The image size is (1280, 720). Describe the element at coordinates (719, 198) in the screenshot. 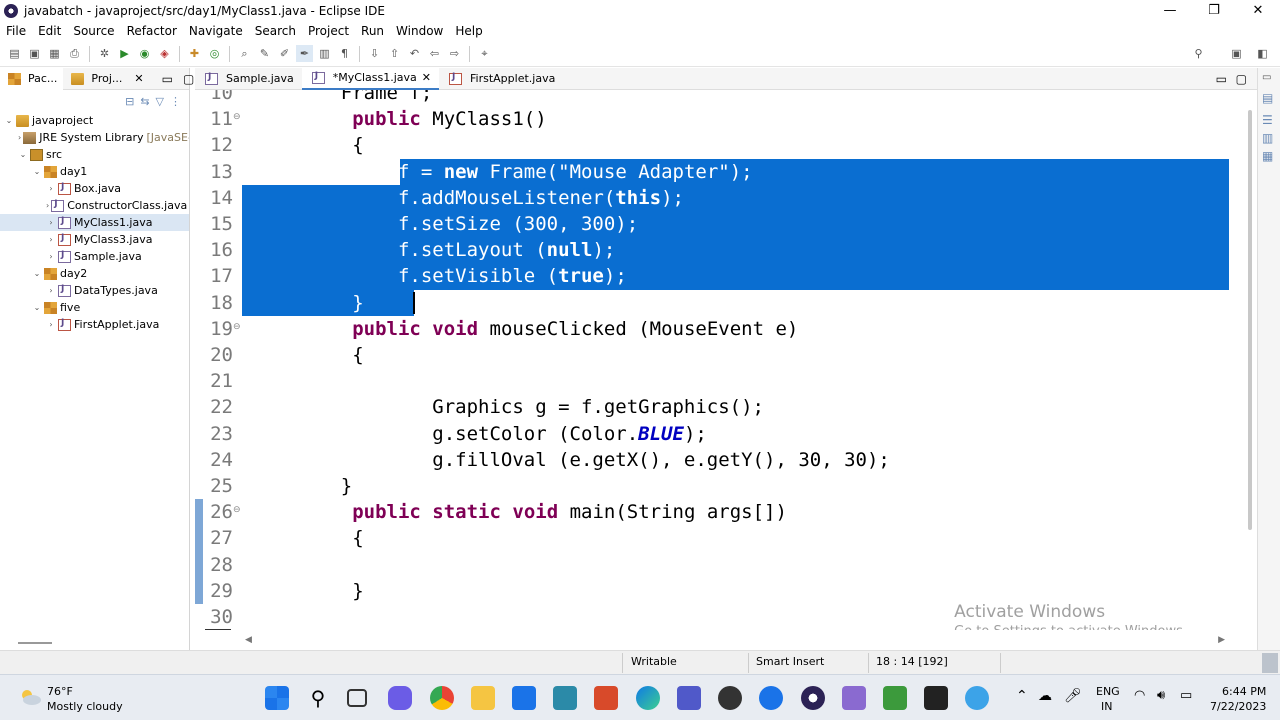

I see `code-line: 14 f.addMouseListener(this);` at that location.